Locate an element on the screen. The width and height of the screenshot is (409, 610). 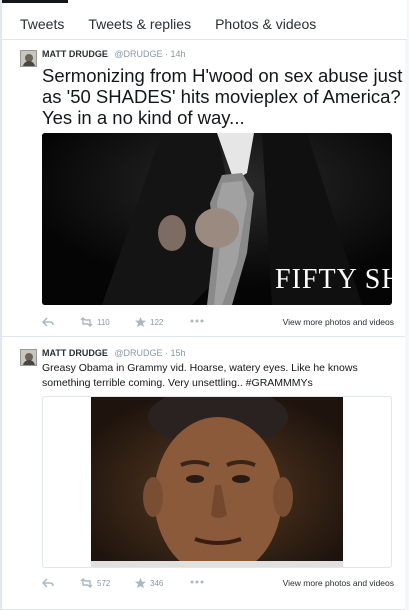
tweet-header: MATT DRUDGE @DRUDGE · 14h is located at coordinates (114, 54).